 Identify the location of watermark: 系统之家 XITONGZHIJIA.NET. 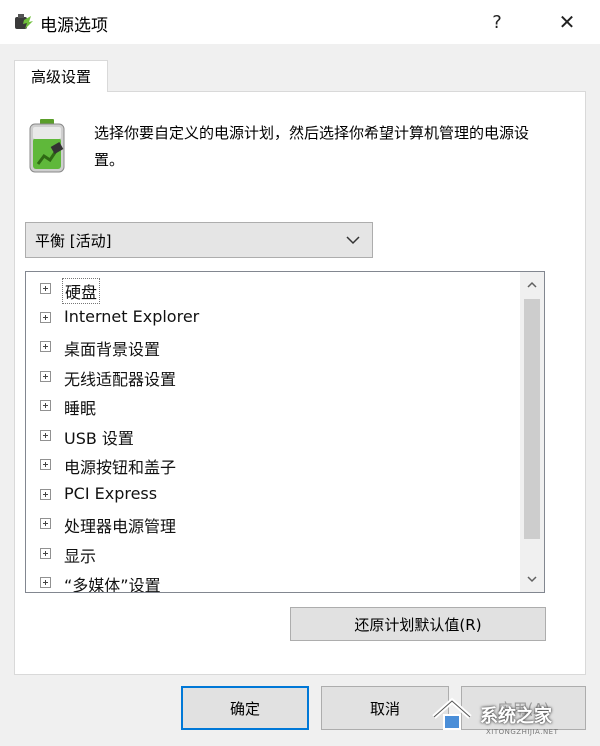
(513, 715).